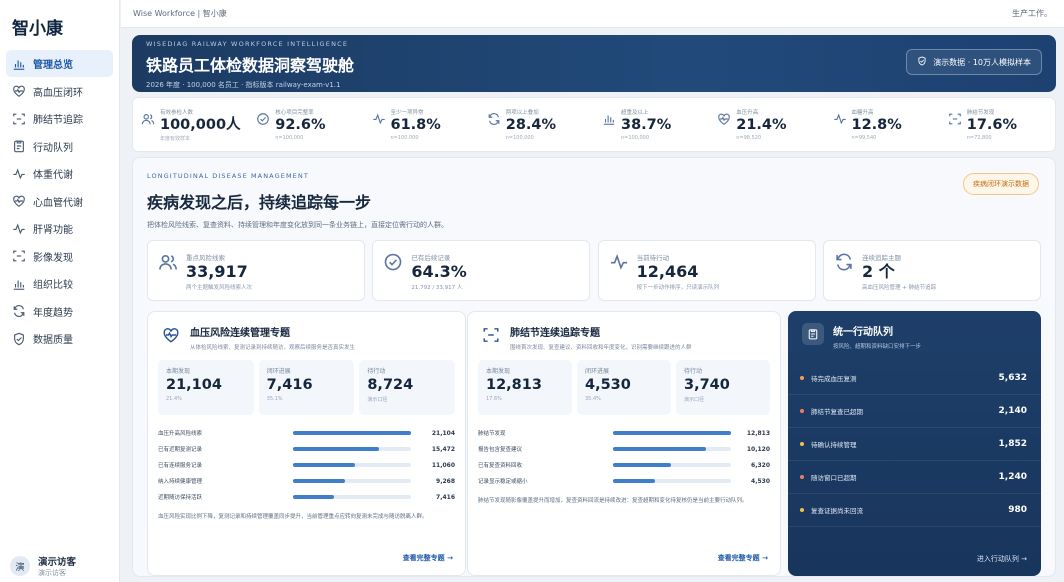 The image size is (1064, 582). What do you see at coordinates (306, 449) in the screenshot?
I see `funnel-row: 已有近期复测记录 15,472` at bounding box center [306, 449].